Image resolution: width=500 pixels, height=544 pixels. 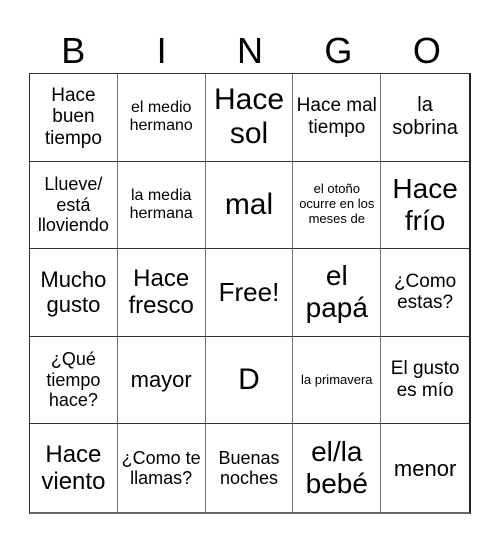 I want to click on bingo-cell: Hace sol, so click(x=249, y=118).